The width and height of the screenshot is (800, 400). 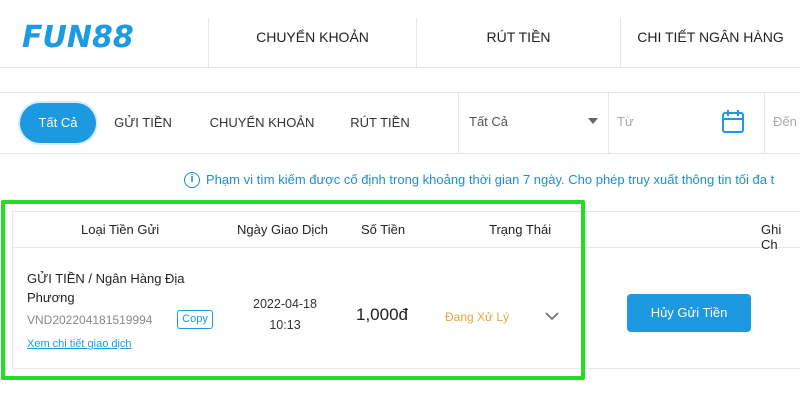 I want to click on header-date: Ngày Giao Dịch, so click(x=283, y=229).